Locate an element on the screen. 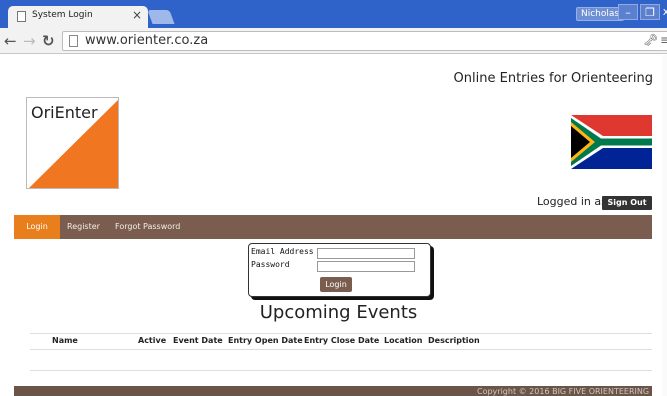 This screenshot has height=396, width=667. tab-title: System Login is located at coordinates (62, 15).